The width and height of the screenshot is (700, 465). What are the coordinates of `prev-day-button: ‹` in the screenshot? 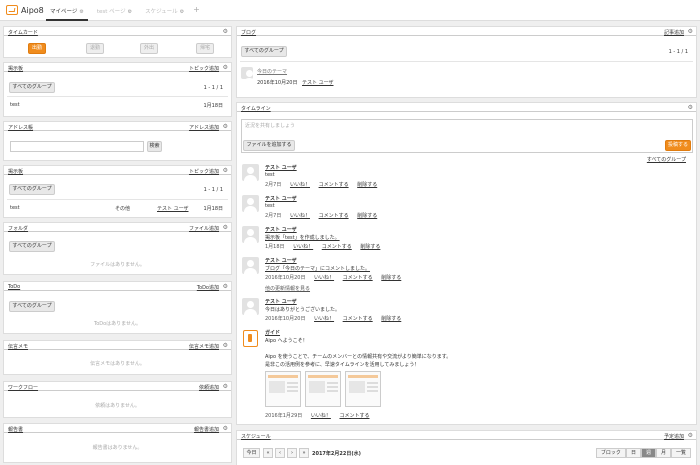 It's located at (280, 453).